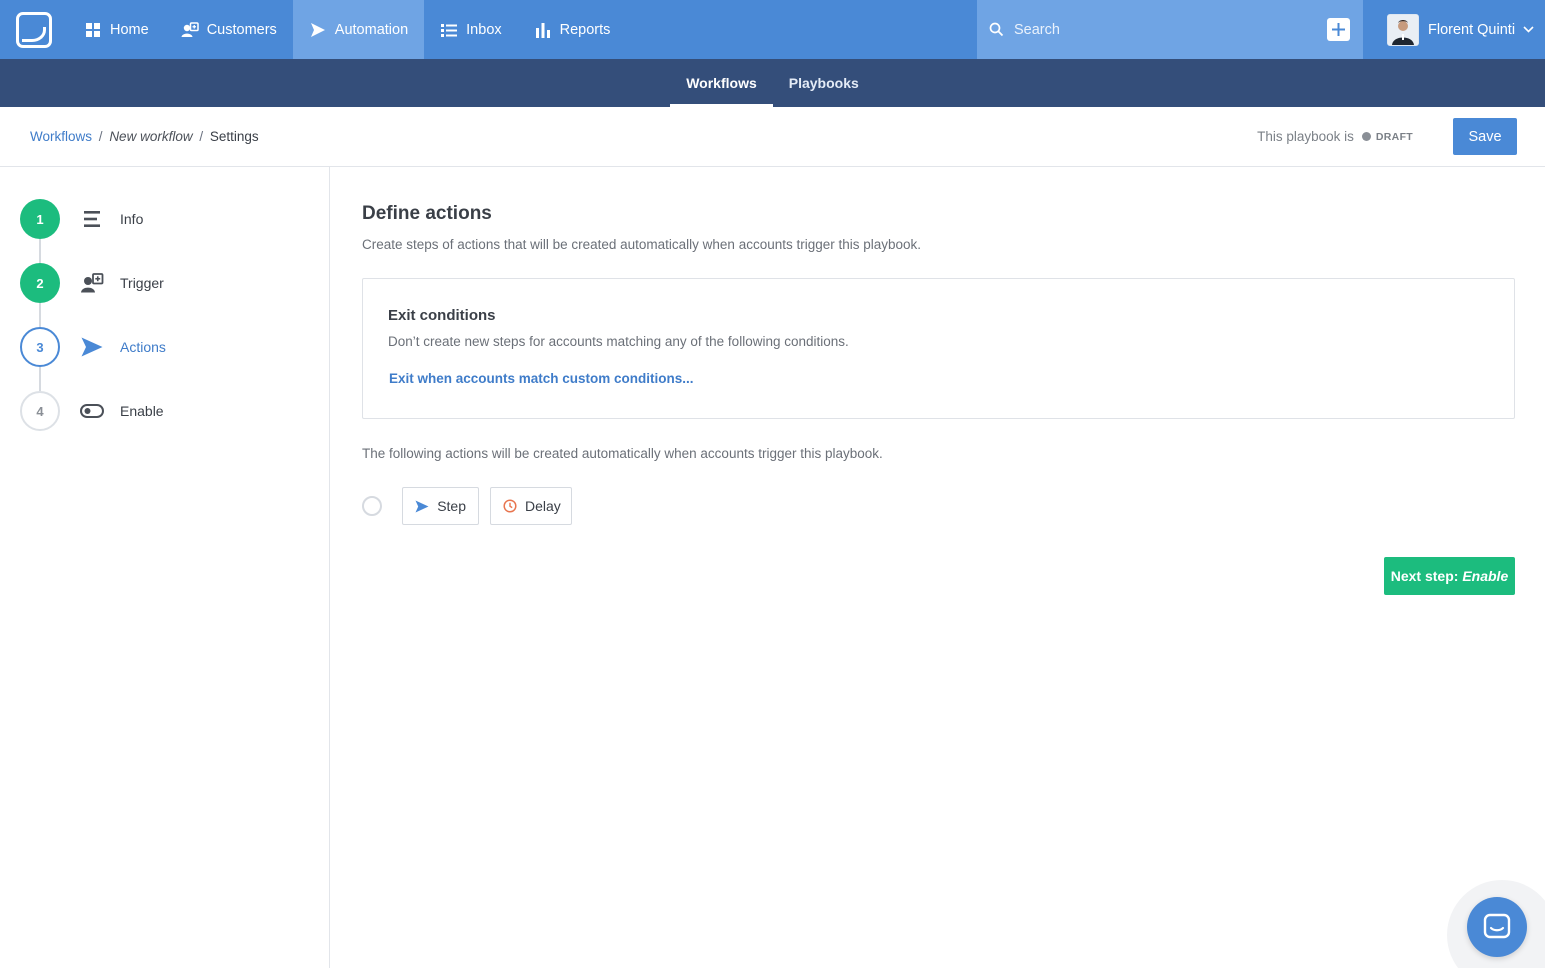 The width and height of the screenshot is (1545, 968). Describe the element at coordinates (241, 29) in the screenshot. I see `nav-customers-label: Customers` at that location.